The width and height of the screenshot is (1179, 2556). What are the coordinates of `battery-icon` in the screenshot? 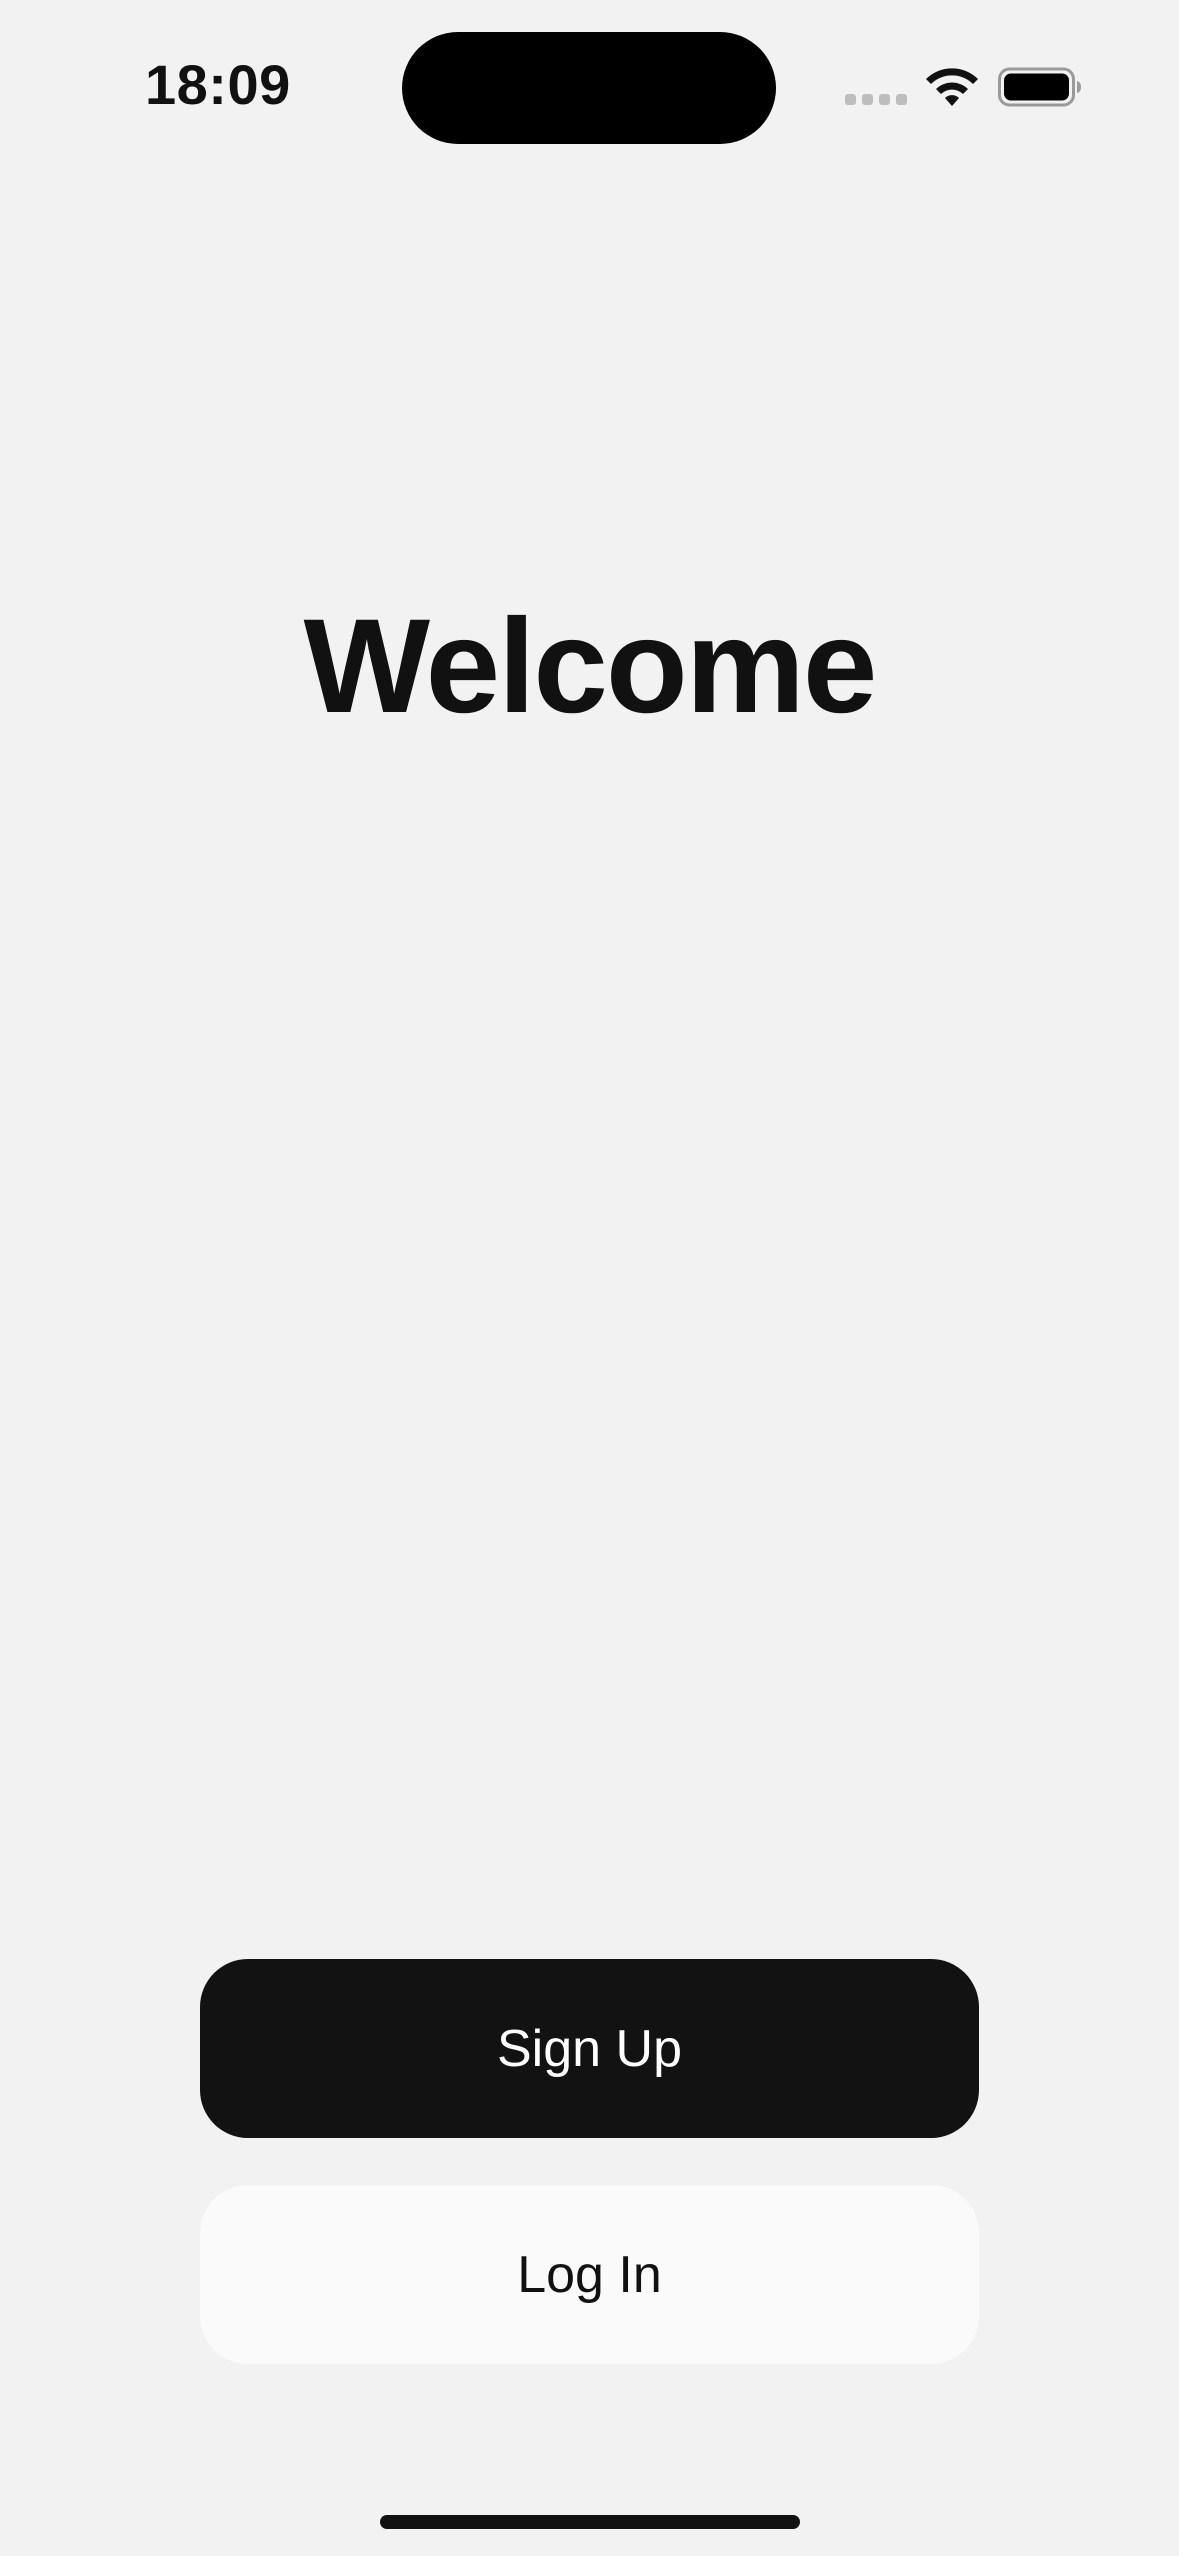 It's located at (1039, 87).